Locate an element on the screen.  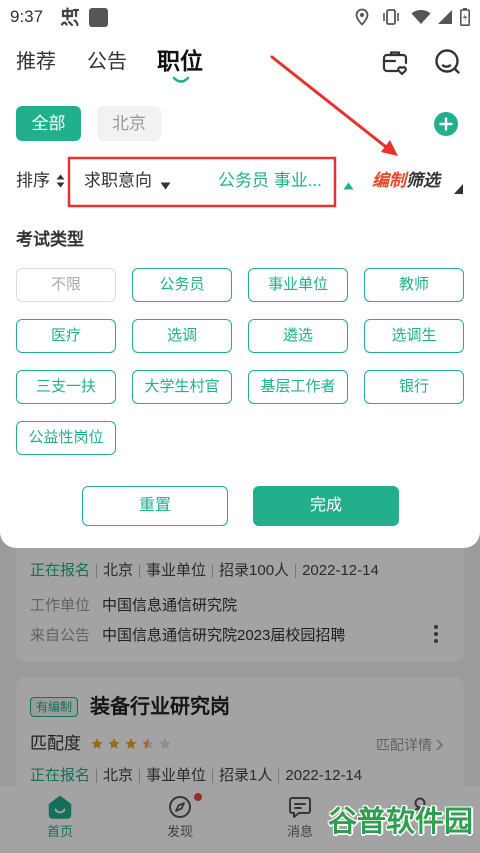
sort-label: 排序 is located at coordinates (33, 181).